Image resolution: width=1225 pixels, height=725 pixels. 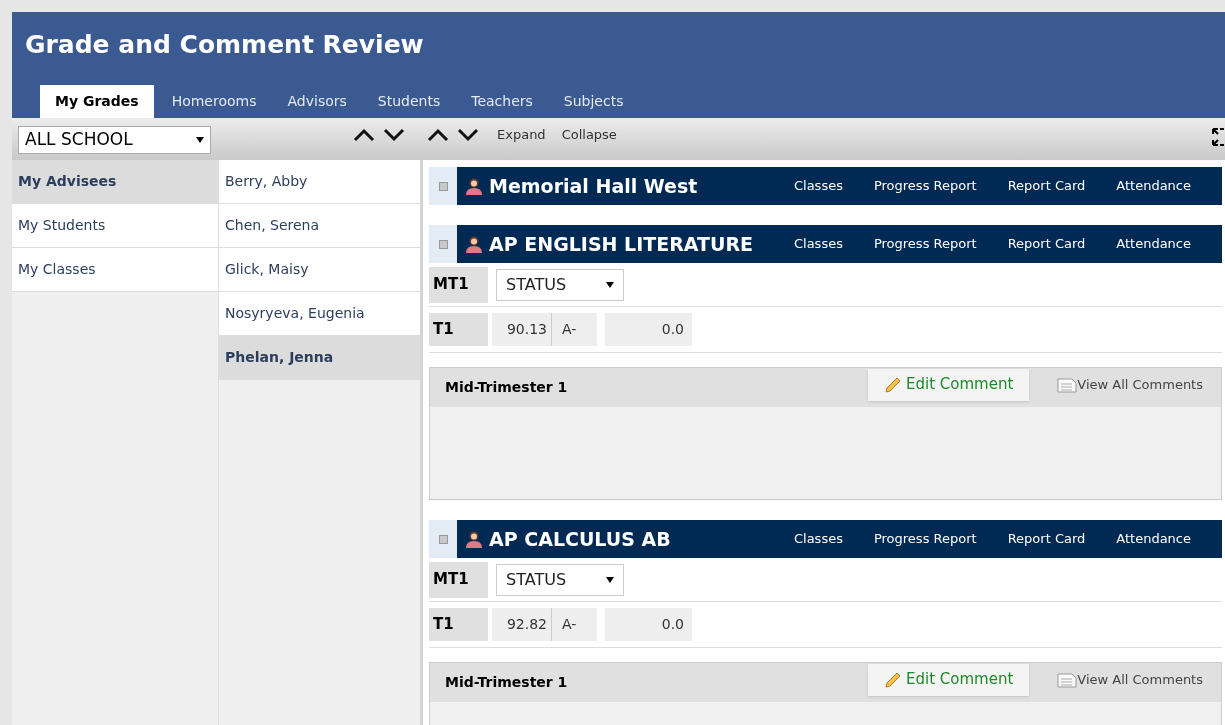 What do you see at coordinates (522, 329) in the screenshot?
I see `score-cell: 90.13` at bounding box center [522, 329].